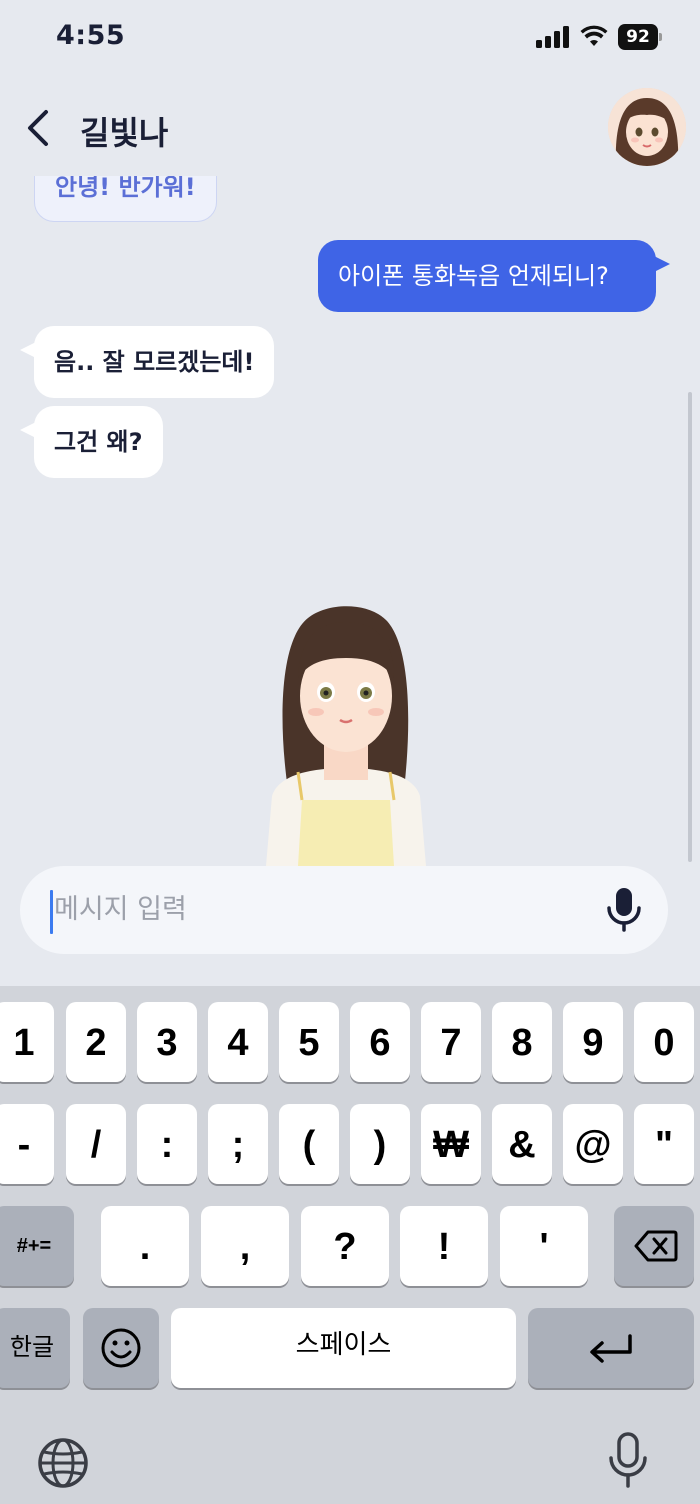 This screenshot has width=700, height=1504. Describe the element at coordinates (154, 362) in the screenshot. I see `message-bubble-bot: 음.. 잘 모르겠는데!` at that location.